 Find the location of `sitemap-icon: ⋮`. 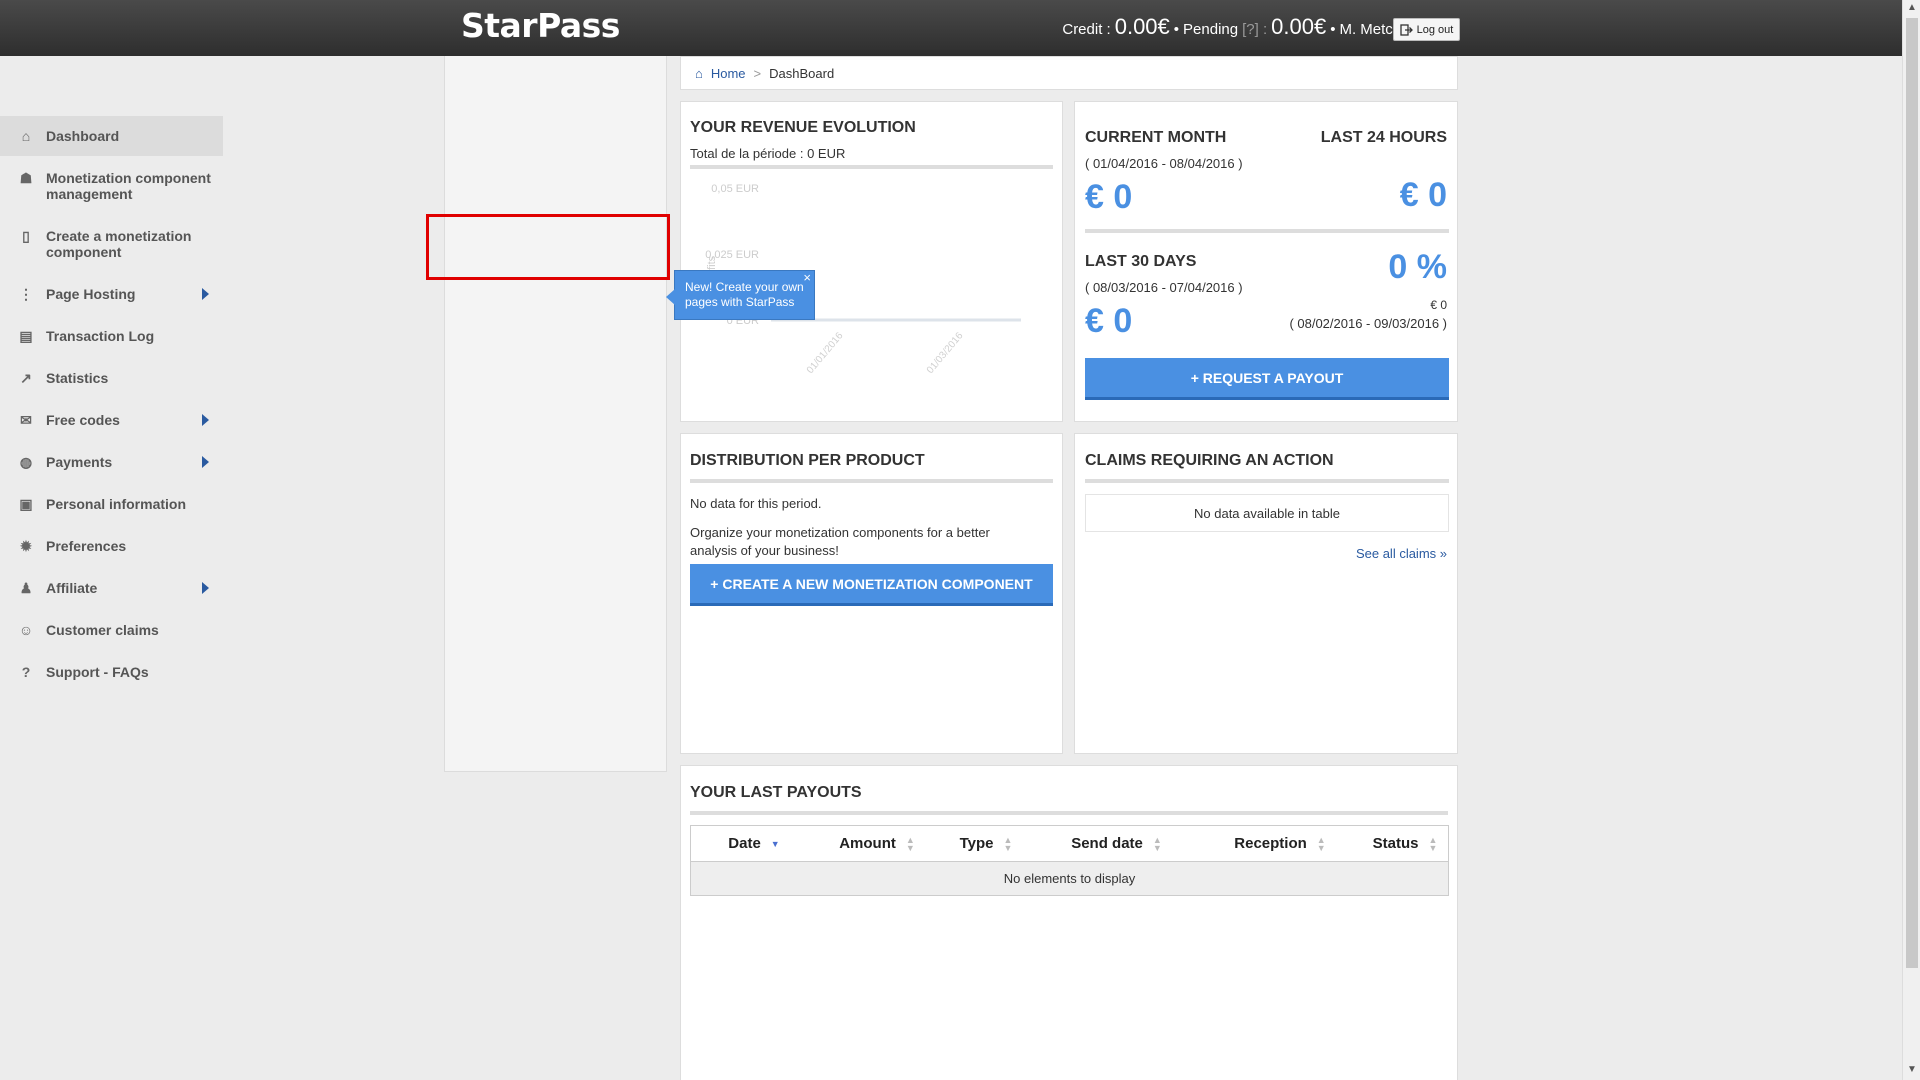

sitemap-icon: ⋮ is located at coordinates (26, 294).